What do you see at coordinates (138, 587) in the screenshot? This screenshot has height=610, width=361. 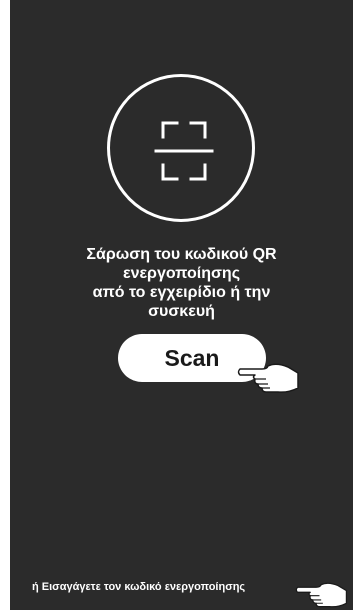 I see `enter-code-link: ή Εισαγάγετε τον κωδικό ενεργοποίησης` at bounding box center [138, 587].